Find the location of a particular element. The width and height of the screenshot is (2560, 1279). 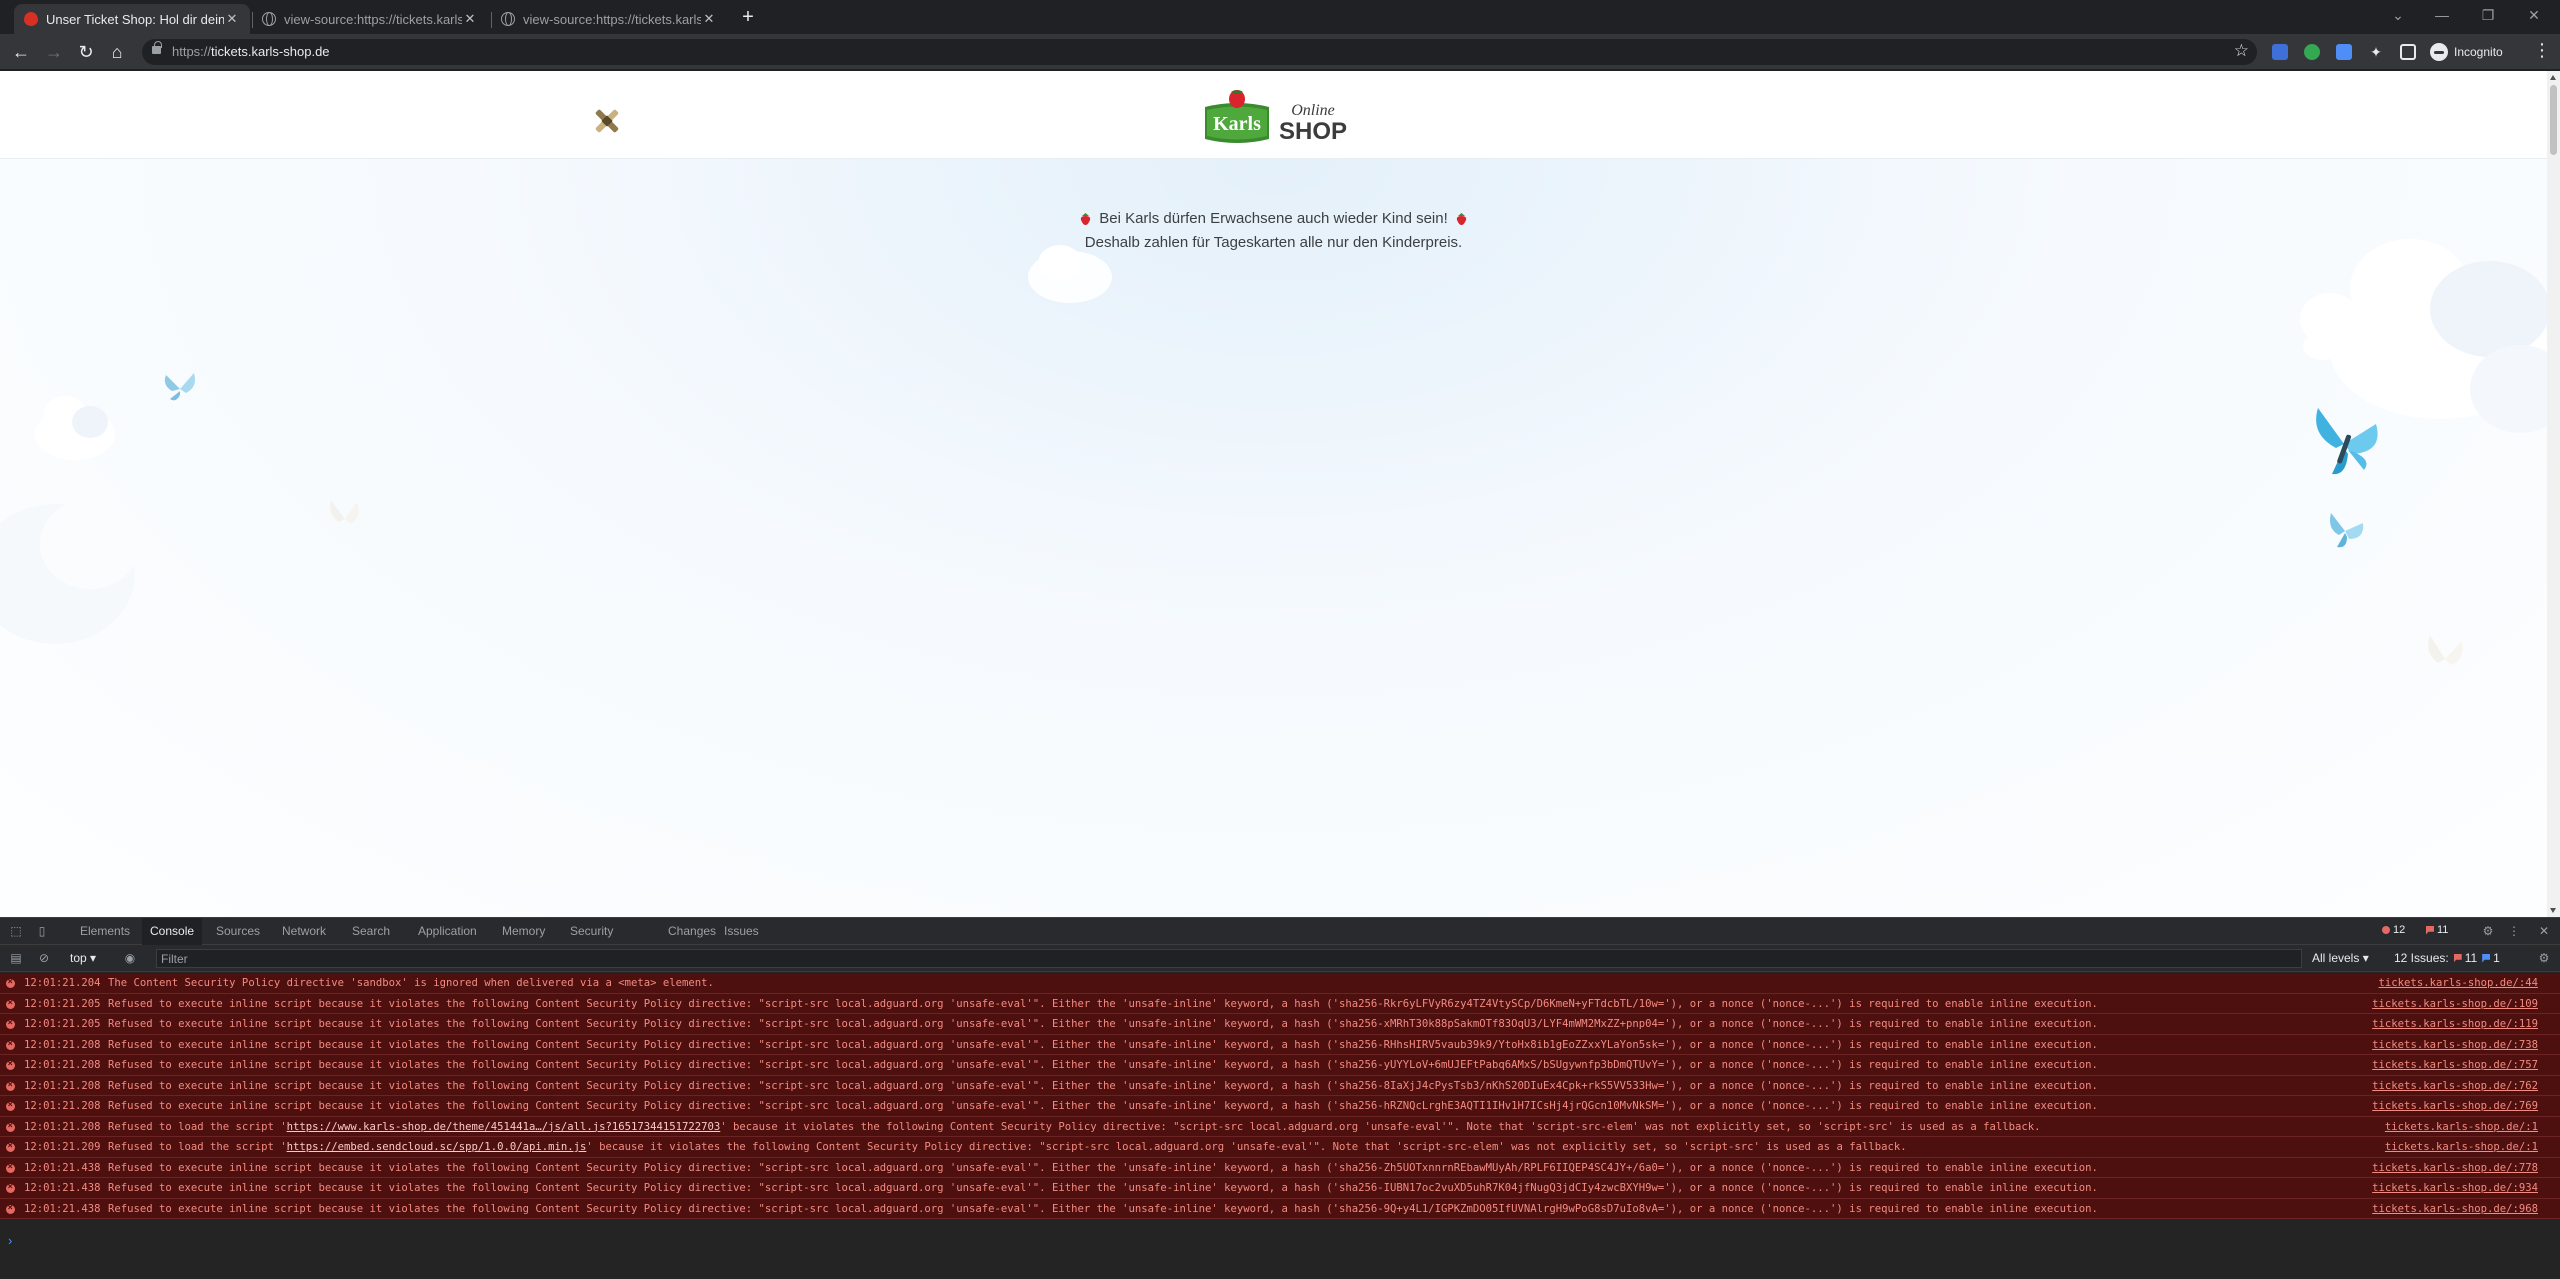

console-source-link: tickets.karls-shop.de/:109 is located at coordinates (2455, 1004).